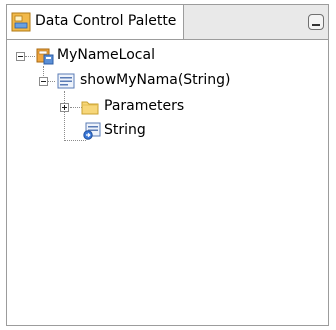  What do you see at coordinates (316, 22) in the screenshot?
I see `minimize-icon` at bounding box center [316, 22].